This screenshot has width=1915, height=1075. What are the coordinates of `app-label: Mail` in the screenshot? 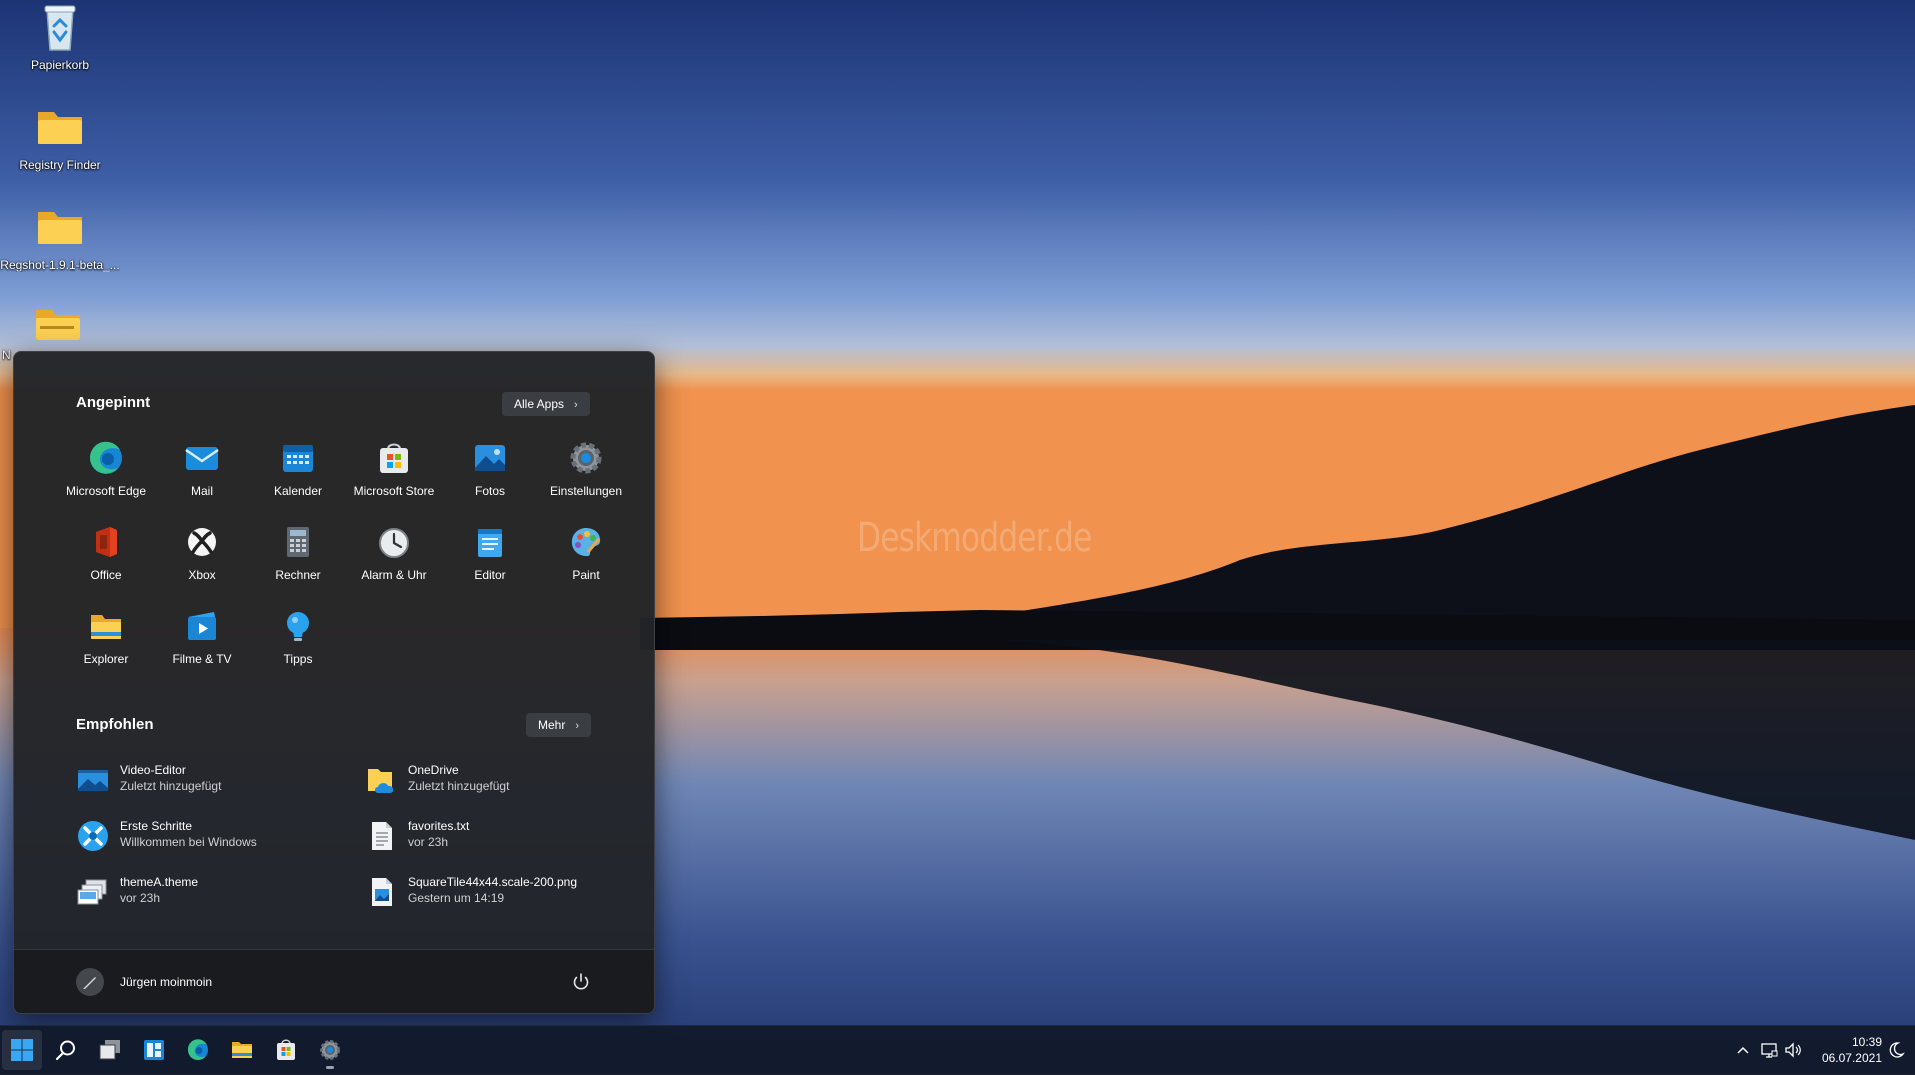 It's located at (201, 491).